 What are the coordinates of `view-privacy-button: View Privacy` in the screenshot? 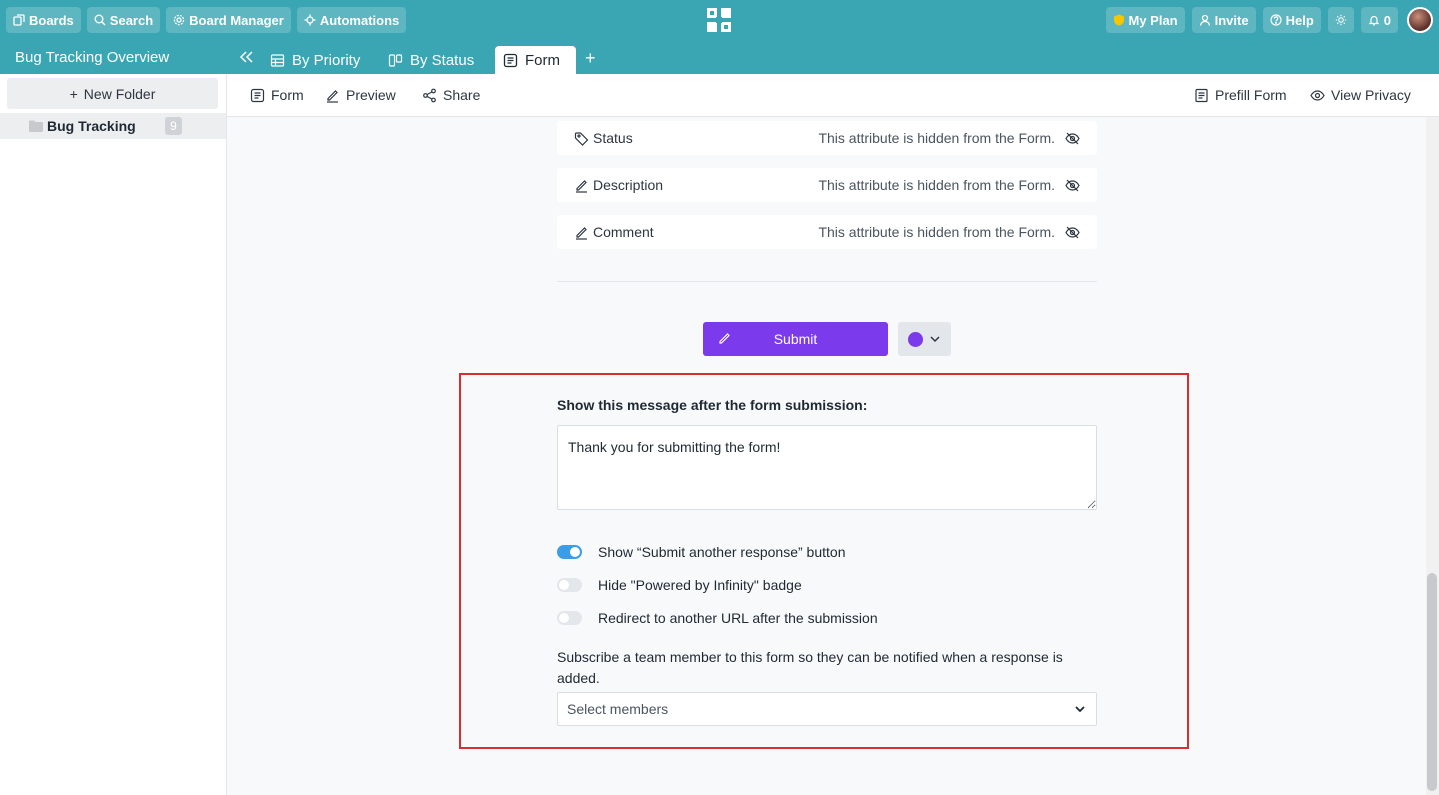 It's located at (1360, 95).